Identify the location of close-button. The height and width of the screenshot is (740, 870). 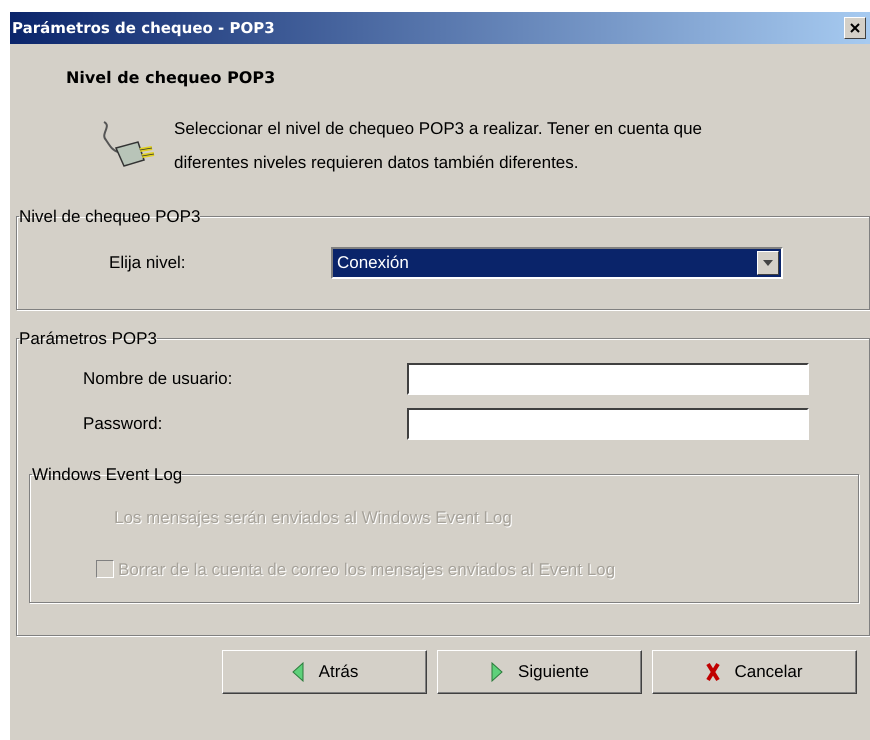
(855, 28).